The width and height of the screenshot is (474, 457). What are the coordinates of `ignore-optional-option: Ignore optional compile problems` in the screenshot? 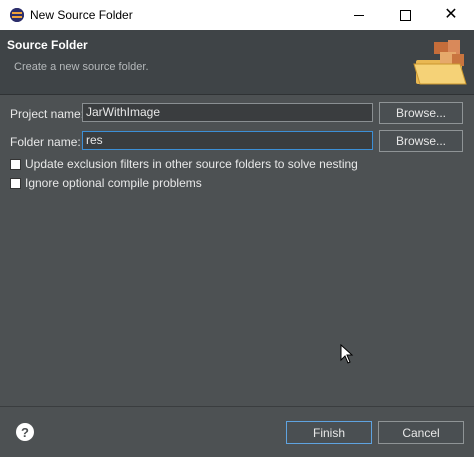 It's located at (106, 183).